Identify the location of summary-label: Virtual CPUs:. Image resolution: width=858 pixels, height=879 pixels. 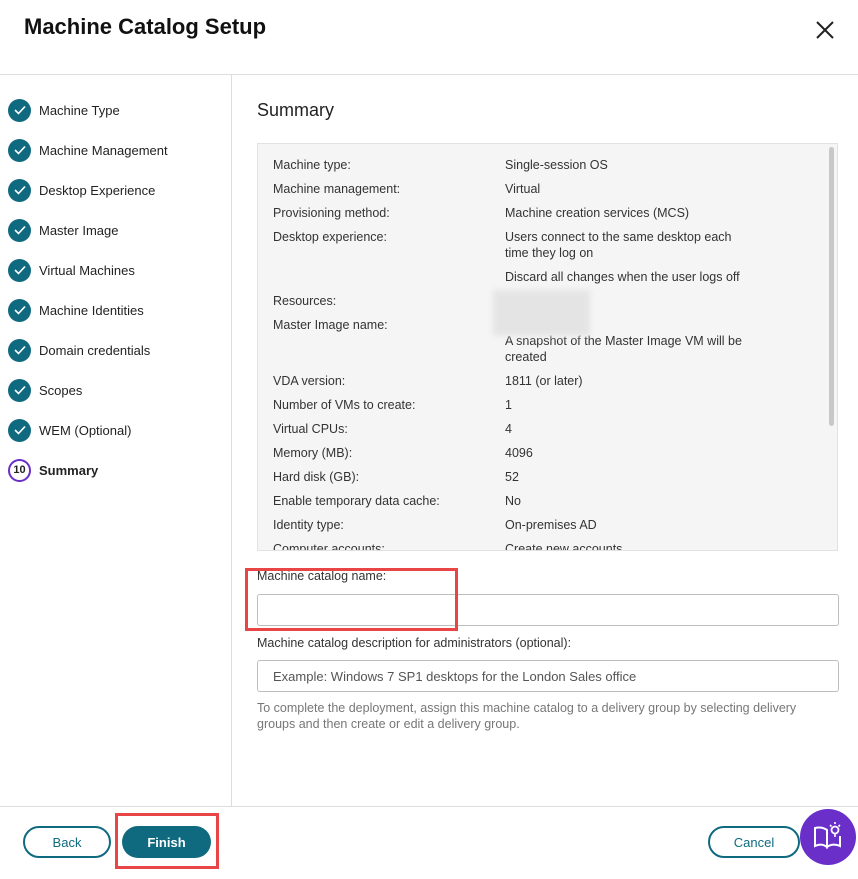
(310, 429).